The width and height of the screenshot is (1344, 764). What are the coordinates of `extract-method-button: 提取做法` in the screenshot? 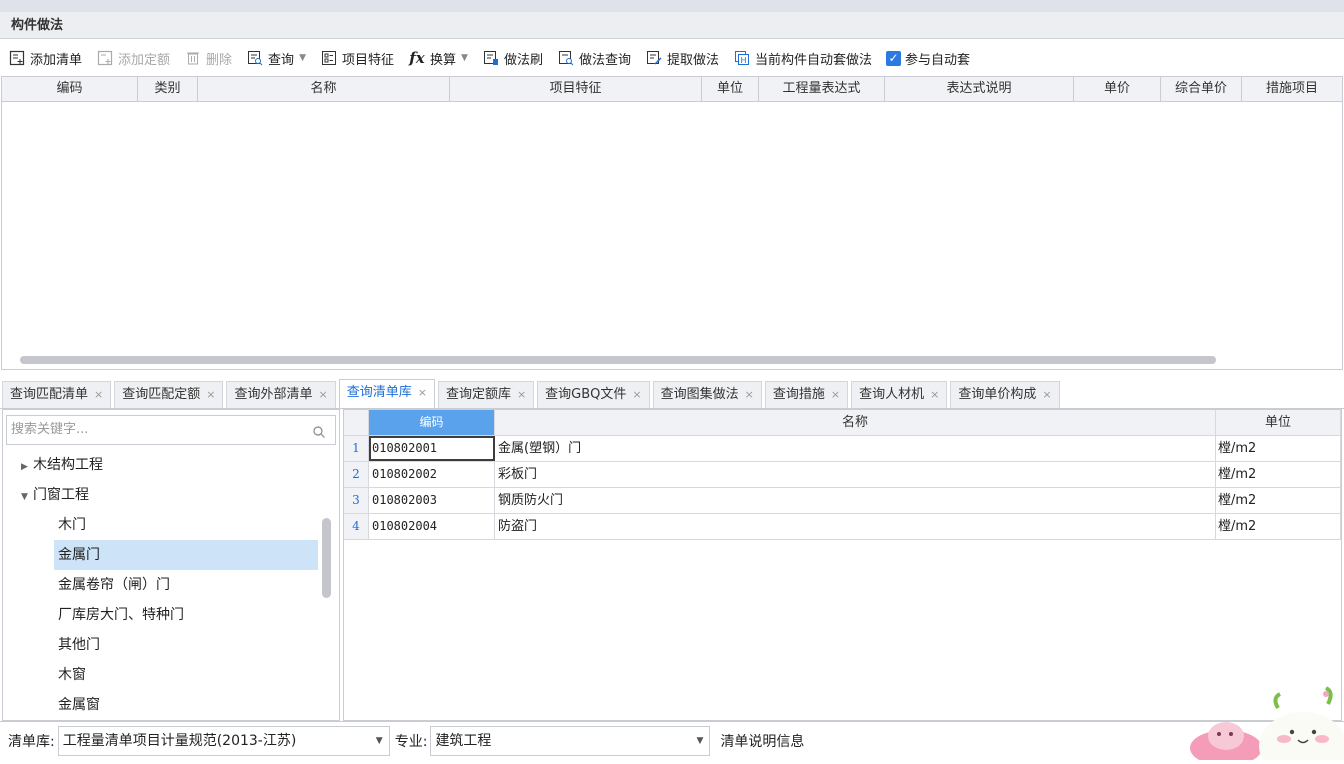 It's located at (682, 58).